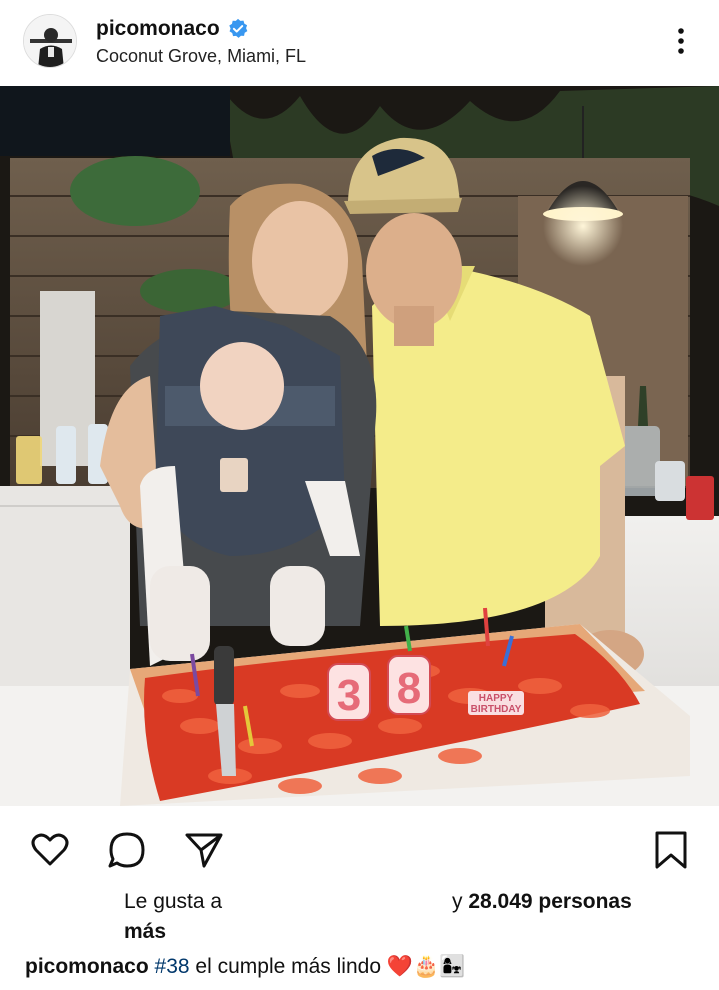  Describe the element at coordinates (201, 56) in the screenshot. I see `location-link: Coconut Grove, Miami, FL` at that location.